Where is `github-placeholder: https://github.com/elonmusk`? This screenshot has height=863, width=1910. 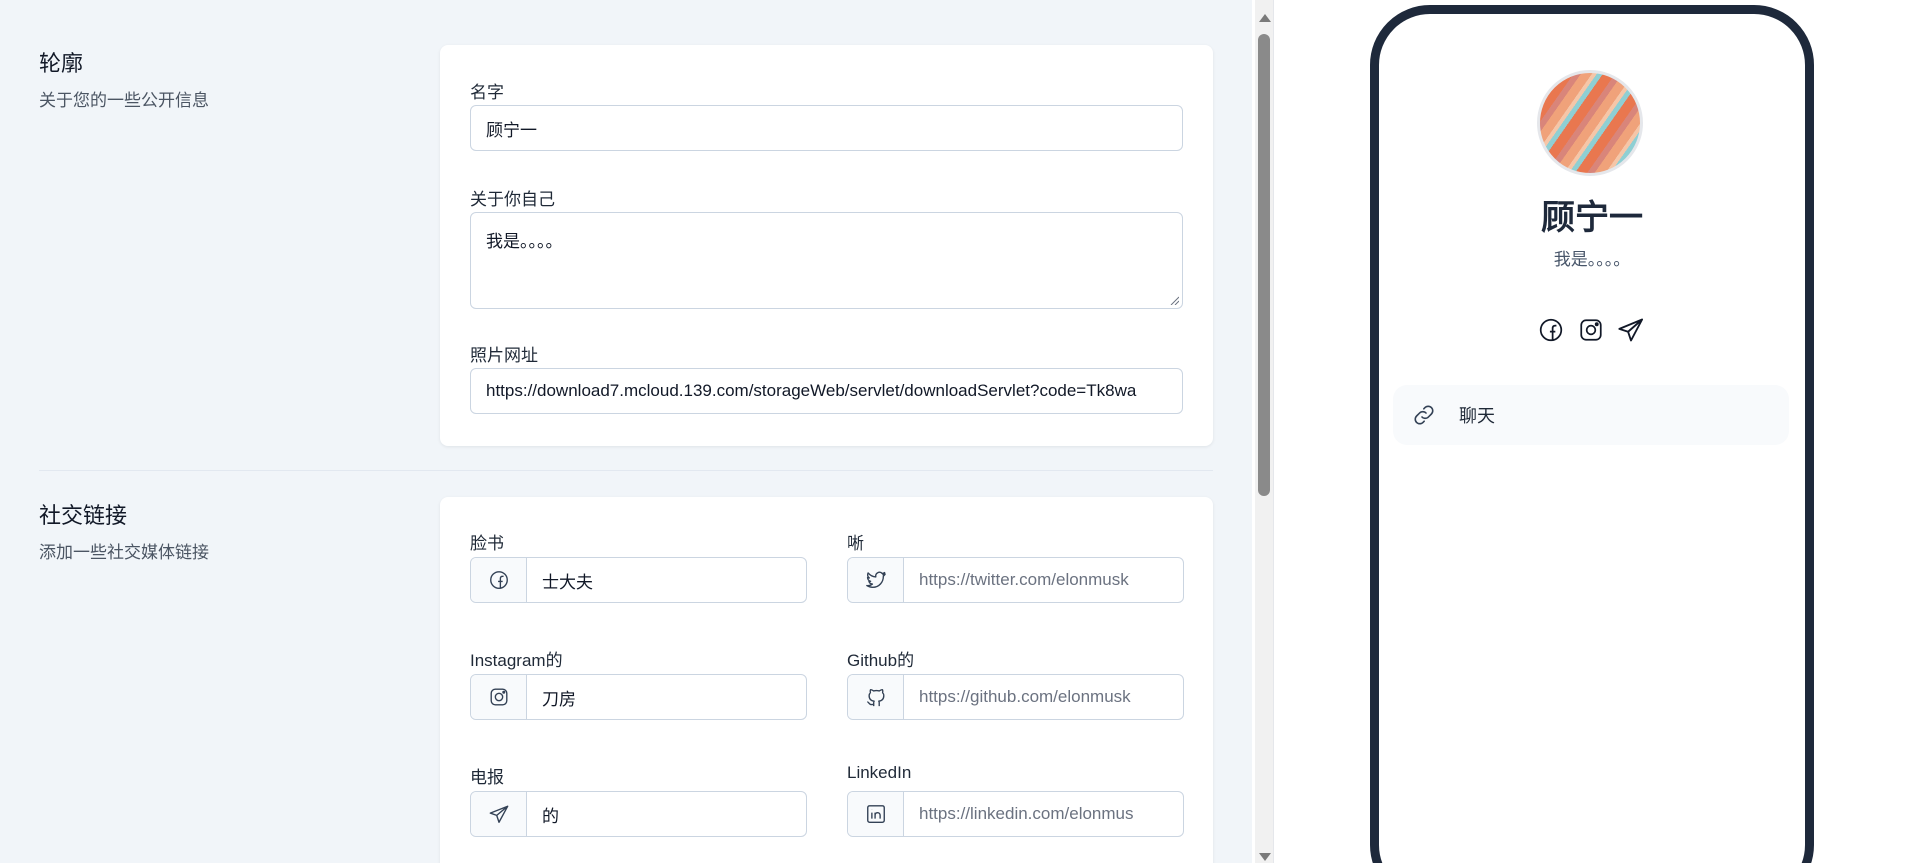
github-placeholder: https://github.com/elonmusk is located at coordinates (1043, 697).